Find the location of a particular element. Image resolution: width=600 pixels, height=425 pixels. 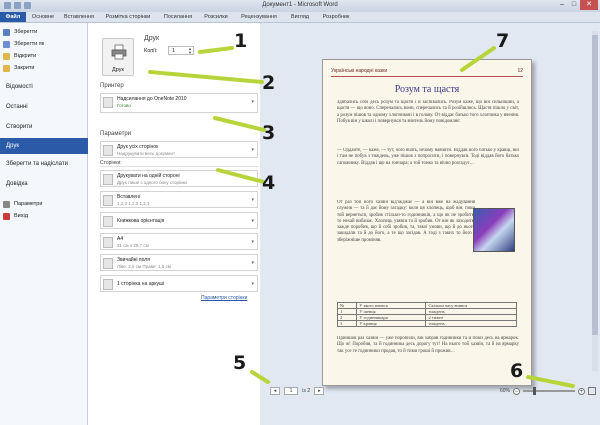

copies-input: 1 ▲ ▼ is located at coordinates (181, 50).